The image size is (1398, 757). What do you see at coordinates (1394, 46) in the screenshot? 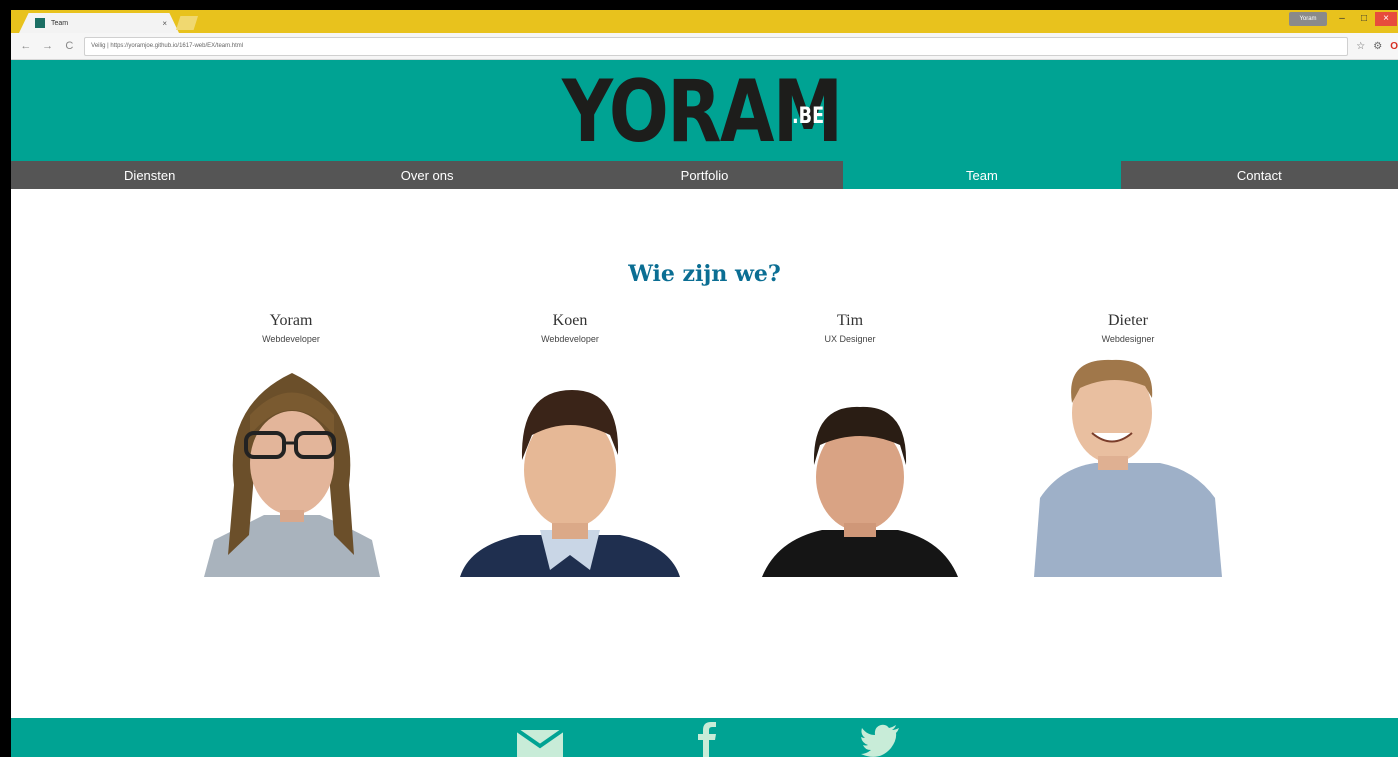
I see `opera-extension-icon: O` at bounding box center [1394, 46].